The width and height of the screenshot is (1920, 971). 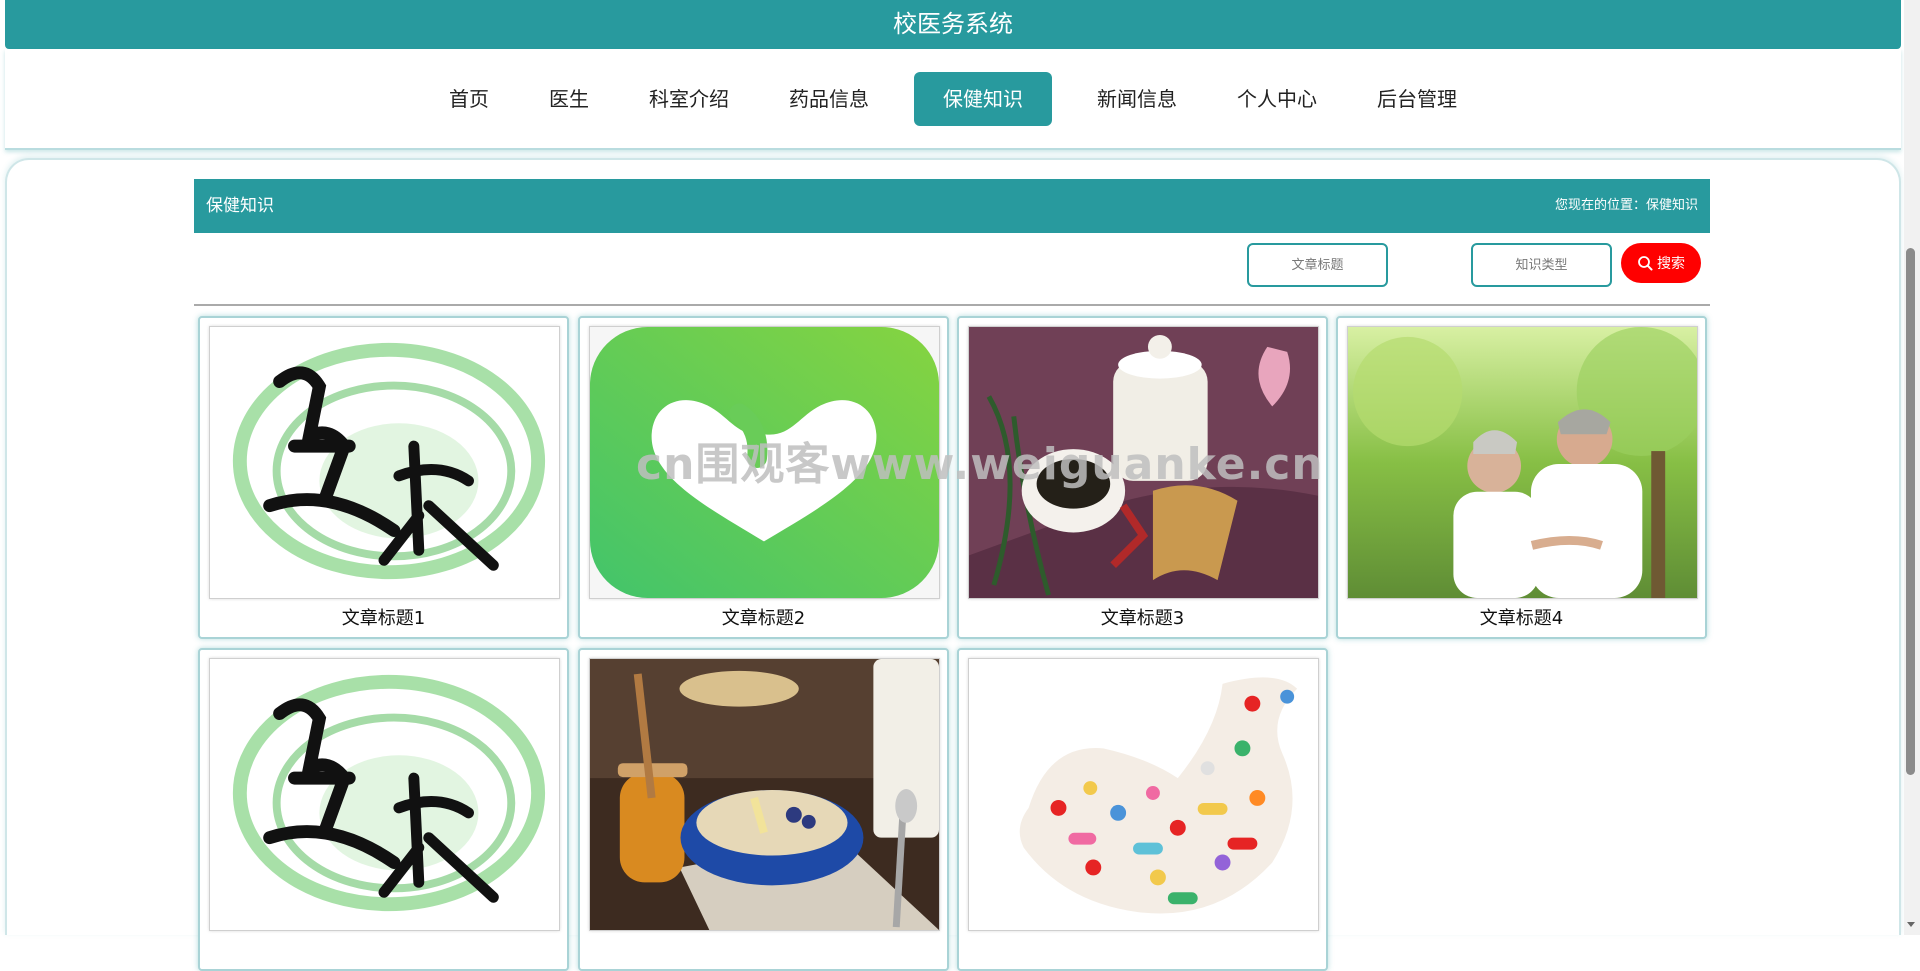 What do you see at coordinates (764, 794) in the screenshot?
I see `oatmeal-honey-image` at bounding box center [764, 794].